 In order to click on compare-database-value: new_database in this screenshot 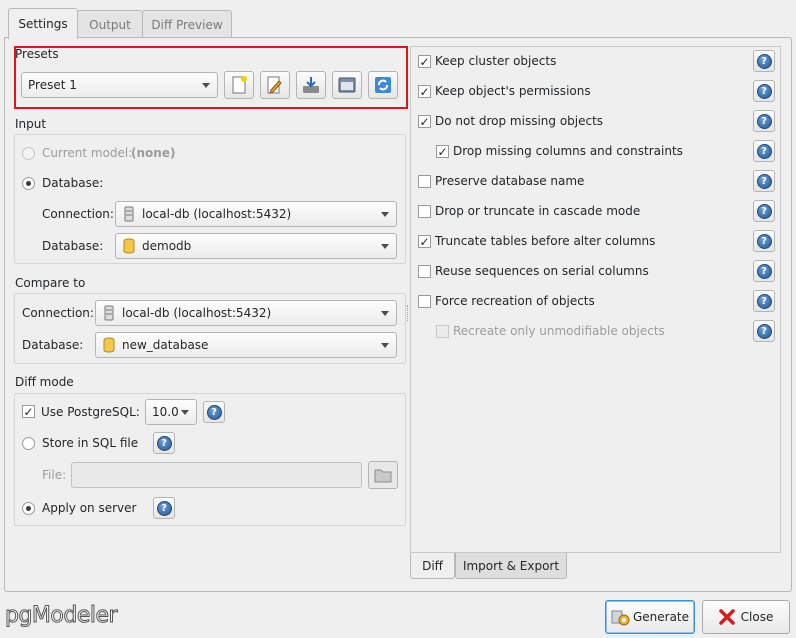, I will do `click(165, 345)`.